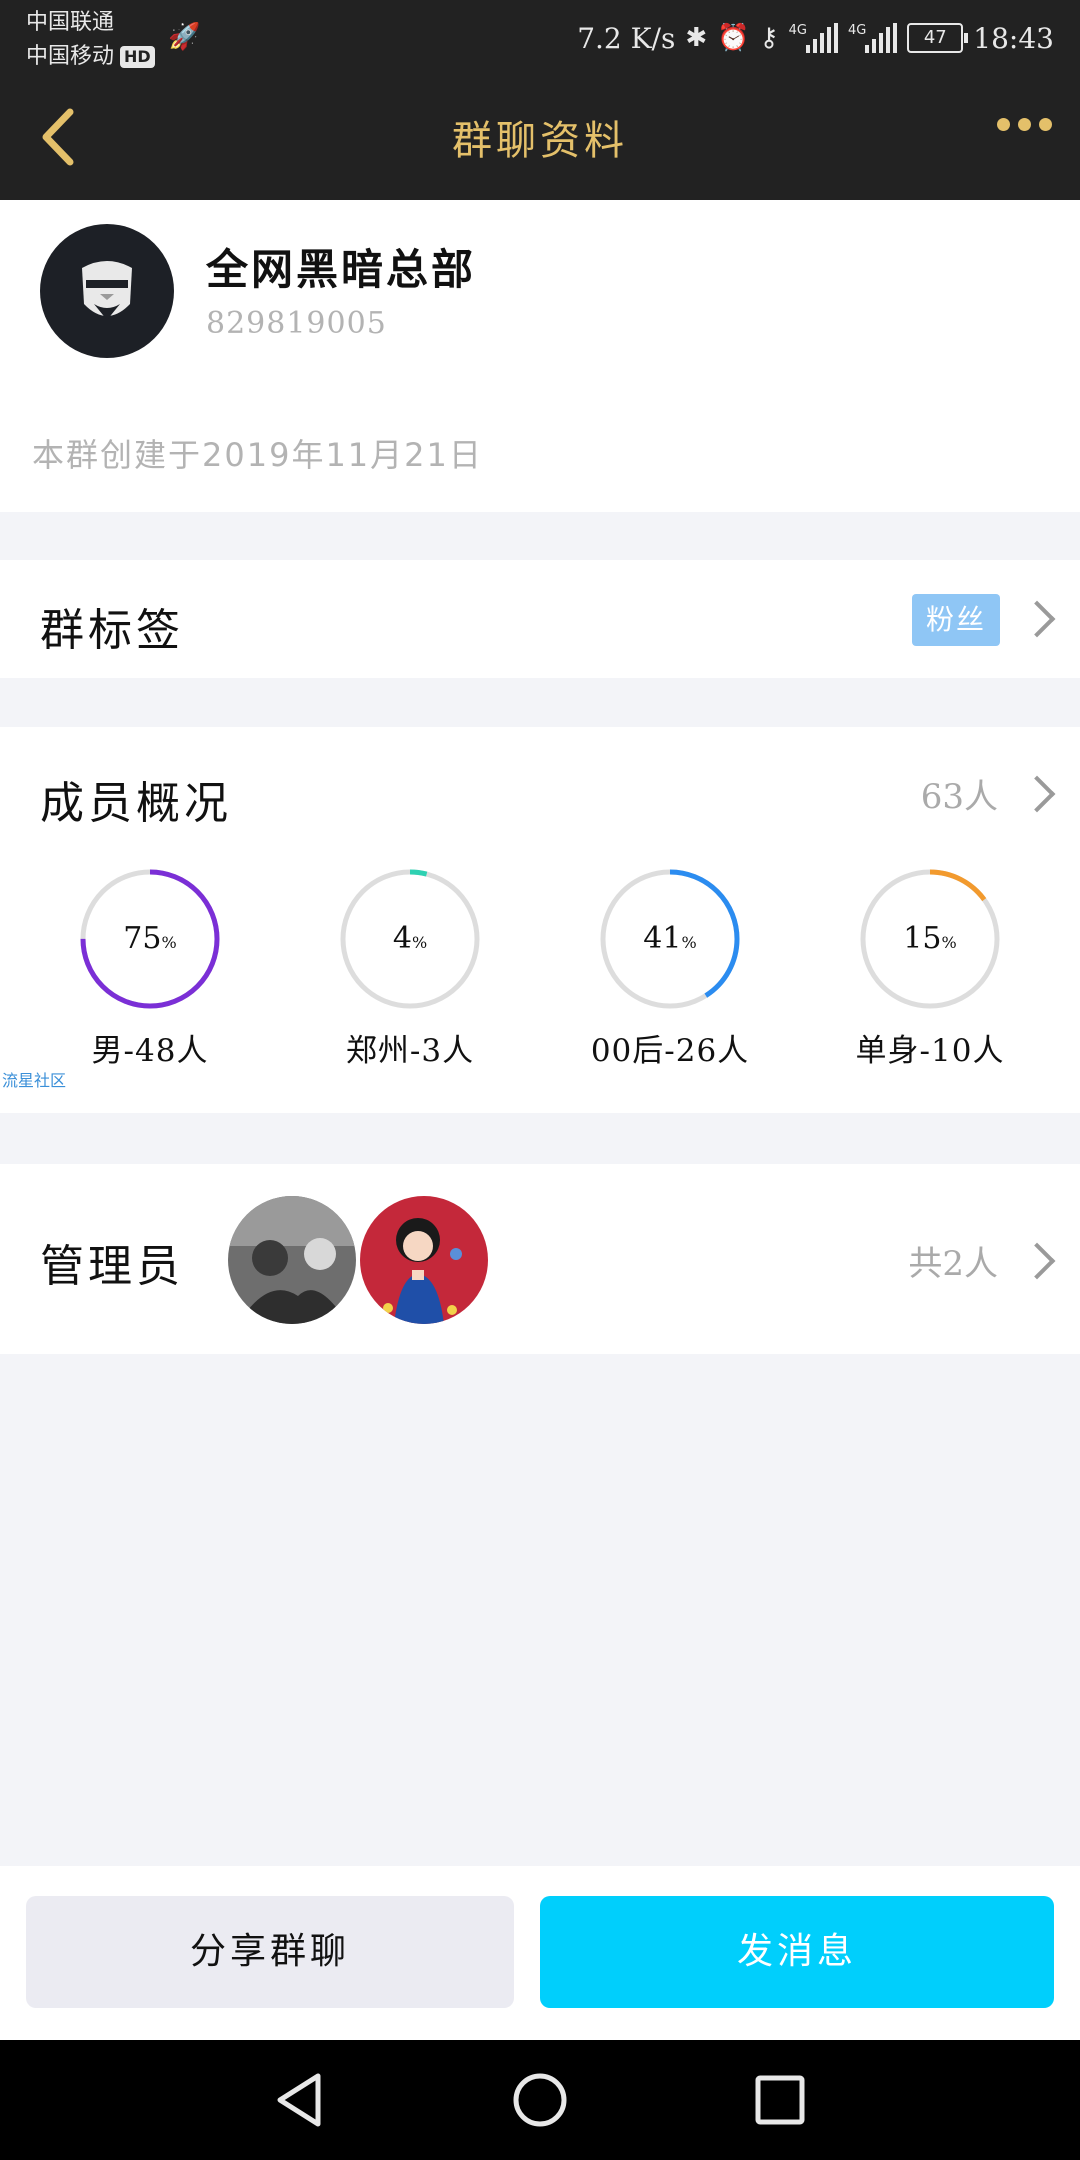 This screenshot has width=1080, height=2160. Describe the element at coordinates (540, 1259) in the screenshot. I see `admins-row: 管理员 共2人` at that location.